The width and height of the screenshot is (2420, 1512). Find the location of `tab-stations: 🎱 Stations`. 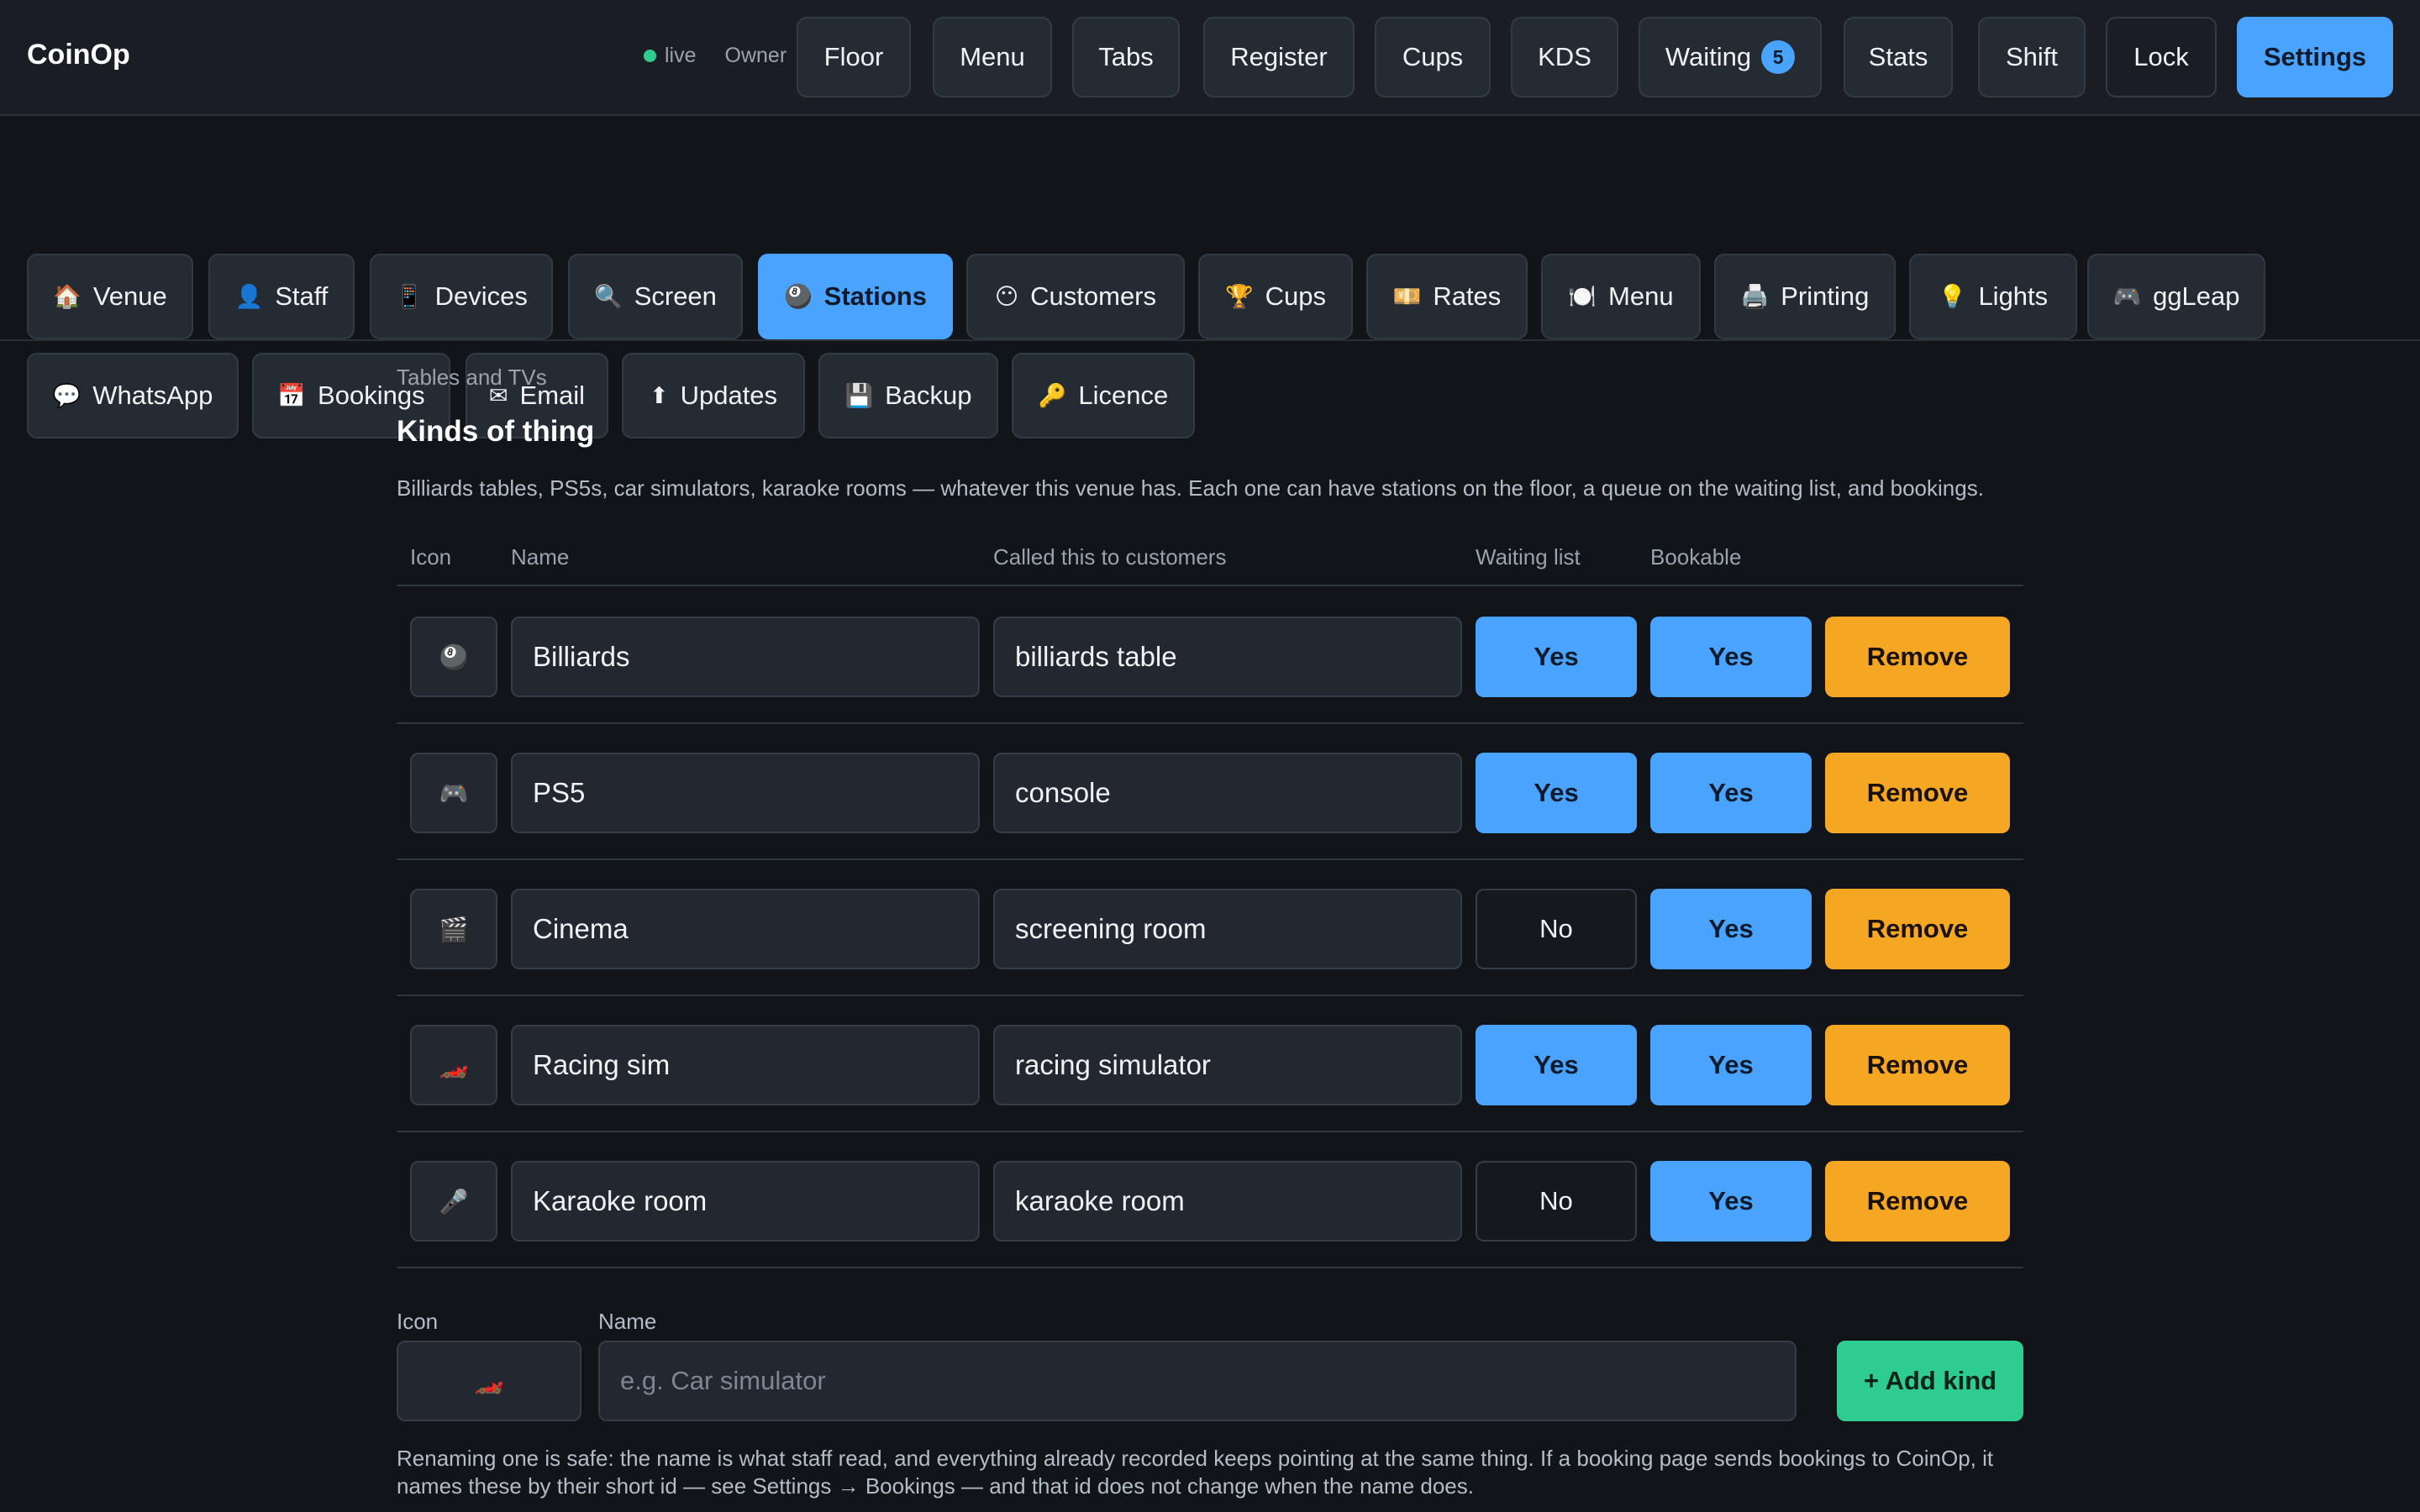

tab-stations: 🎱 Stations is located at coordinates (855, 296).